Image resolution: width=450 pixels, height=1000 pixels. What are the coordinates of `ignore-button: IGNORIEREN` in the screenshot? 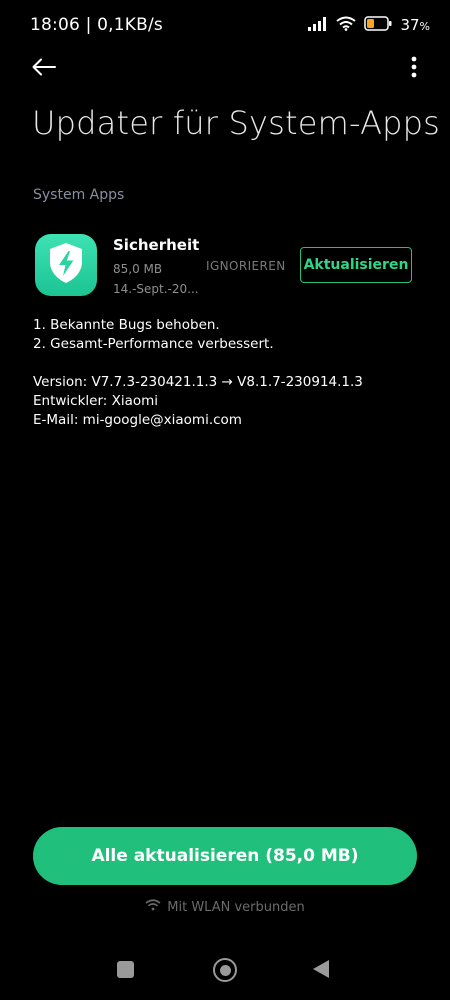 It's located at (246, 266).